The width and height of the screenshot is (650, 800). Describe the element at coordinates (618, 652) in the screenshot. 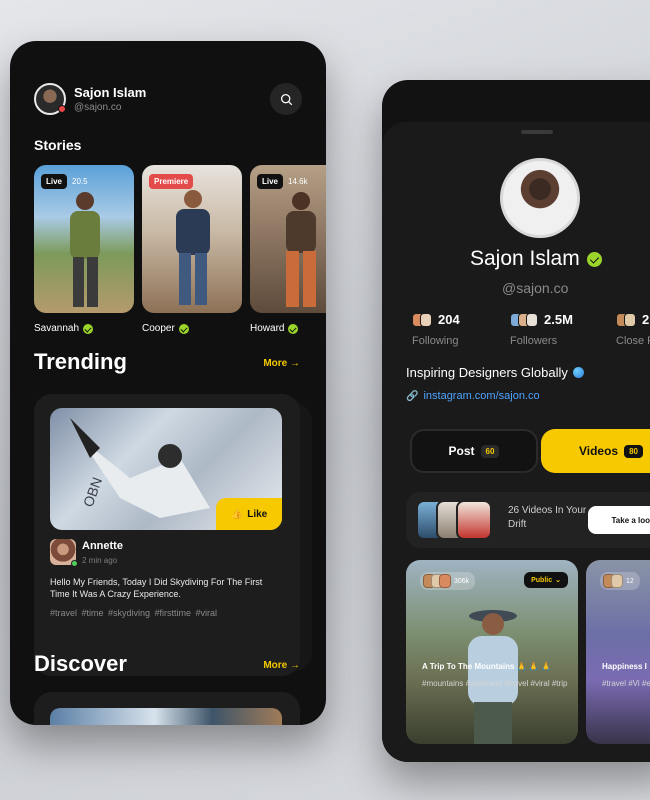

I see `video-card: 12 Happiness I #travel #Vi #explorethe` at that location.